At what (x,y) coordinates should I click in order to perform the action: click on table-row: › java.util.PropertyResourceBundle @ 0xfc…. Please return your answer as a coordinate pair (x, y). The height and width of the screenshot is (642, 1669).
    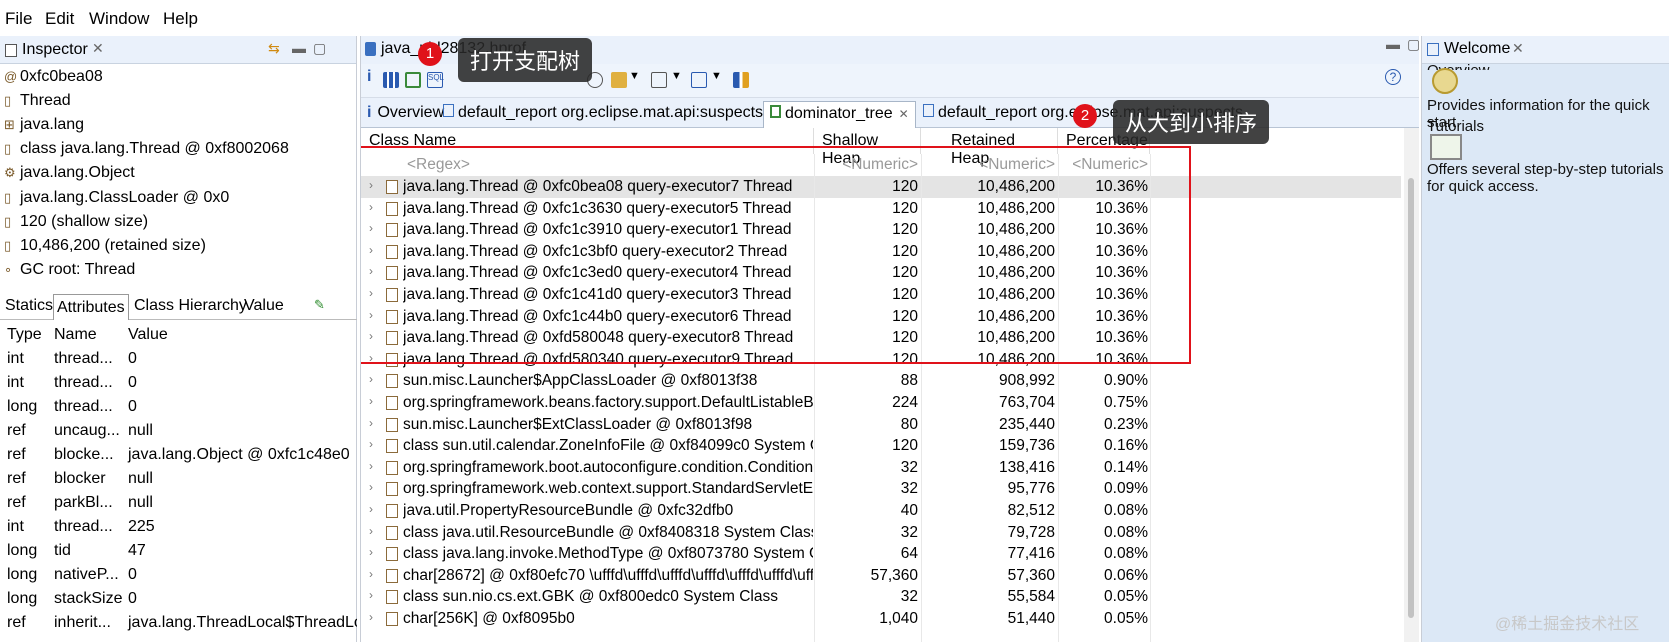
    Looking at the image, I should click on (881, 511).